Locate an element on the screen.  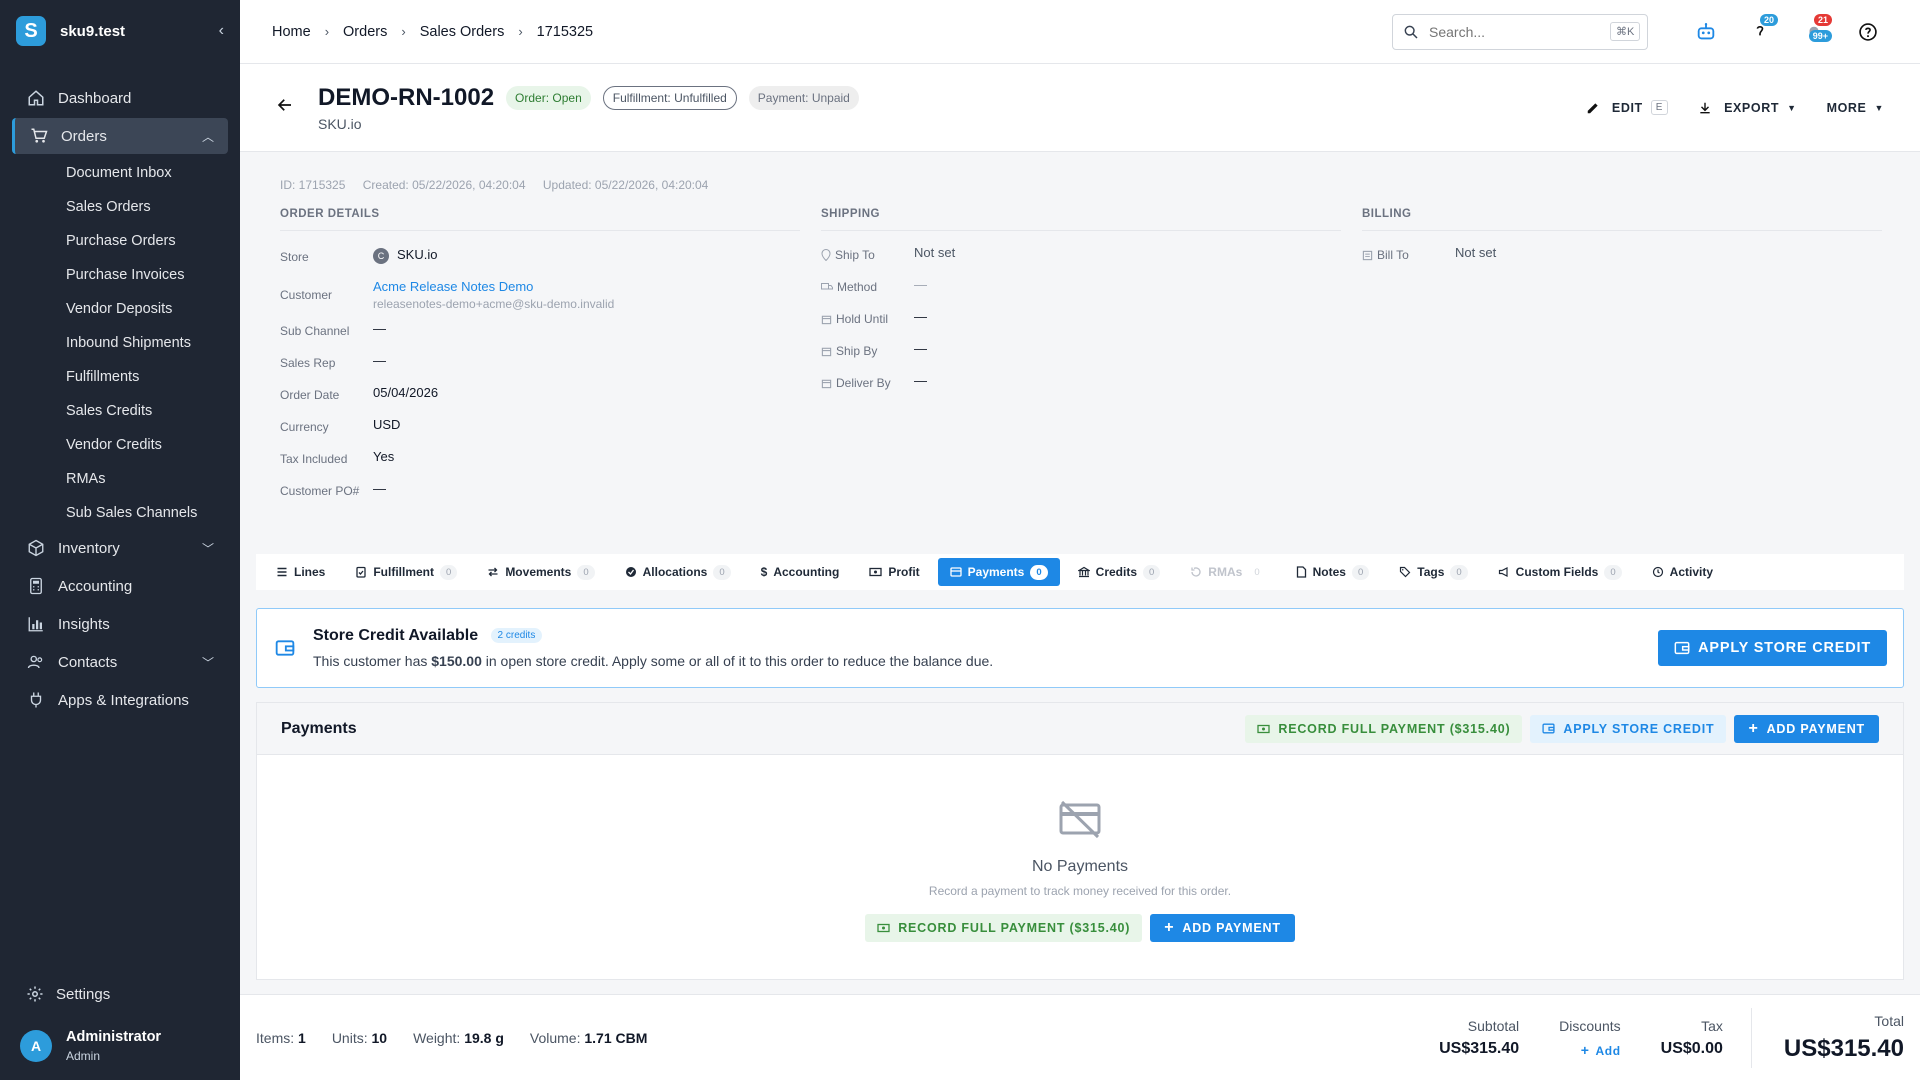
updates-badge: 20 is located at coordinates (1768, 19).